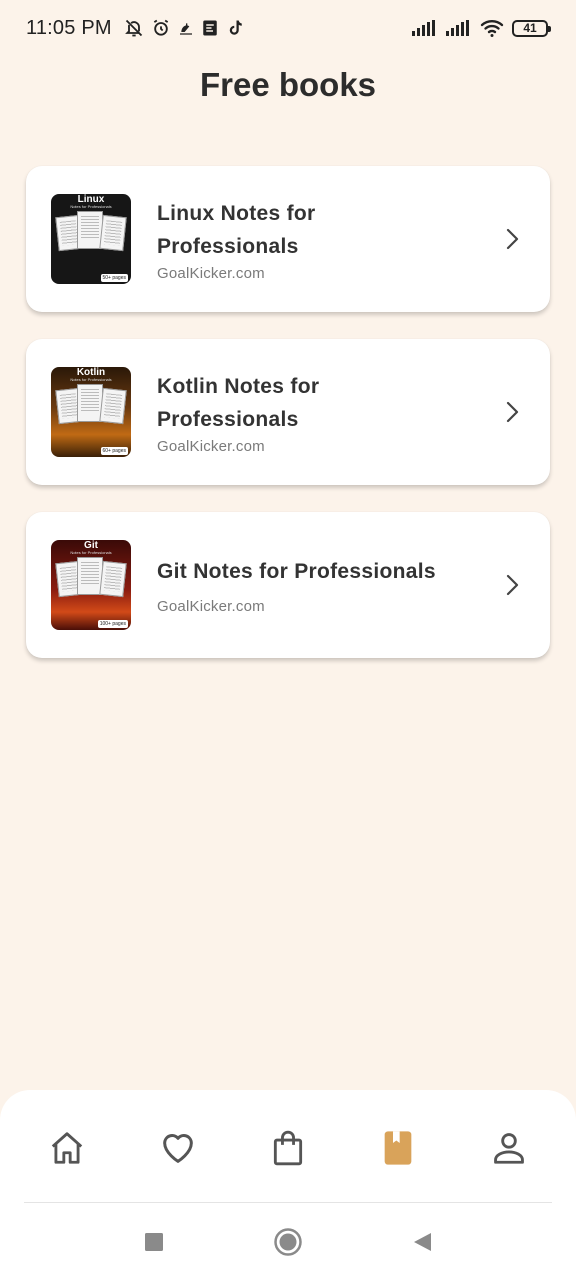 This screenshot has width=576, height=1280. I want to click on back-triangle-icon, so click(422, 1242).